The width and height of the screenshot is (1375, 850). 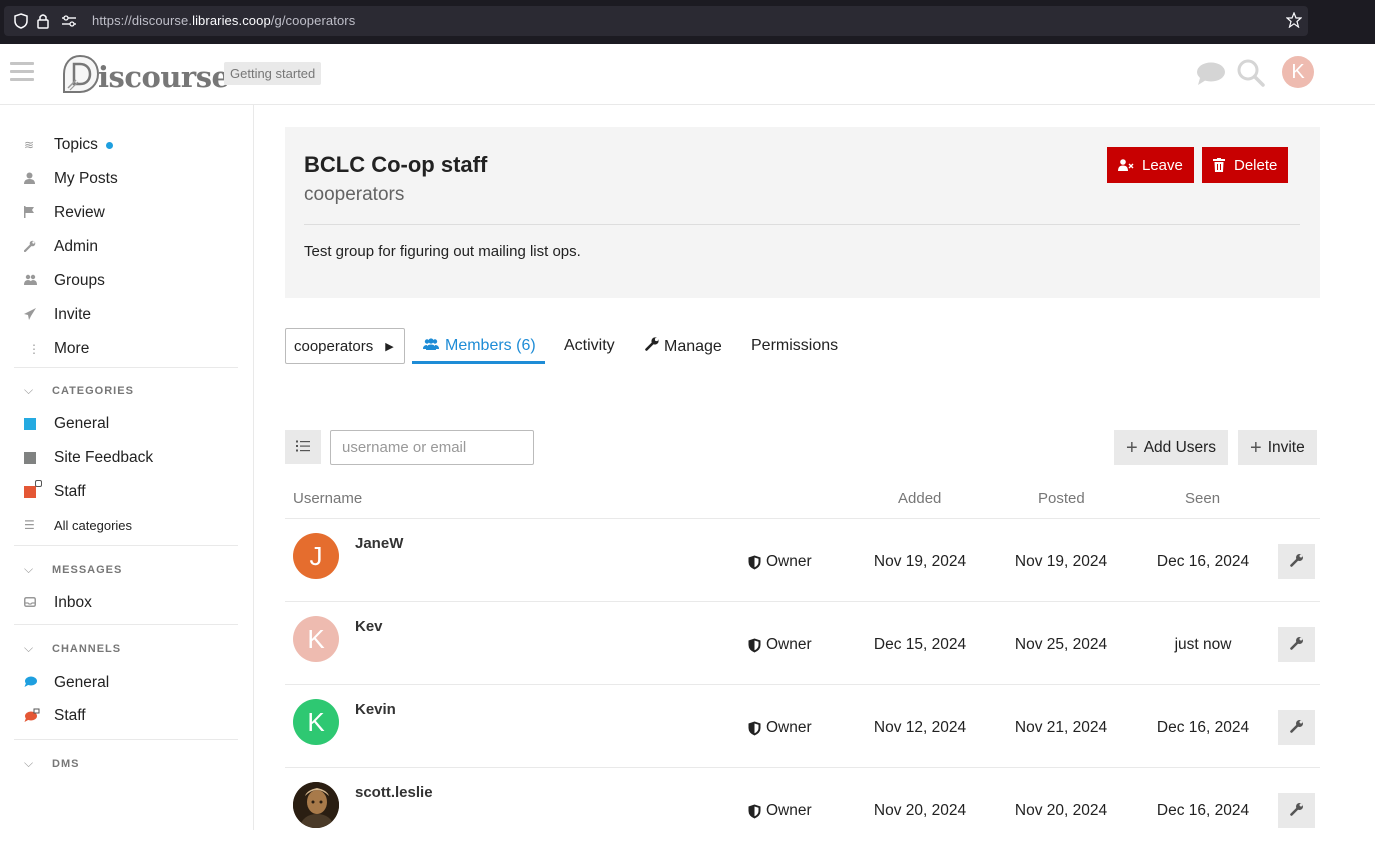 What do you see at coordinates (86, 178) in the screenshot?
I see `sidebar-item-label: My Posts` at bounding box center [86, 178].